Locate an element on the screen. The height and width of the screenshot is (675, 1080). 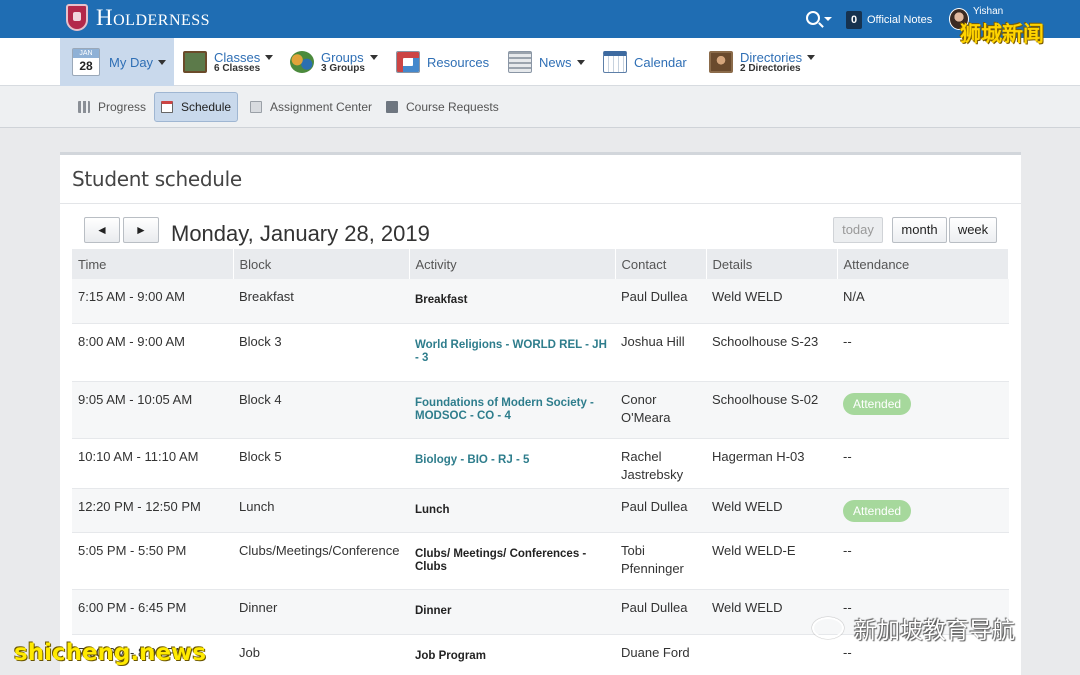
calendar-icon is located at coordinates (167, 107).